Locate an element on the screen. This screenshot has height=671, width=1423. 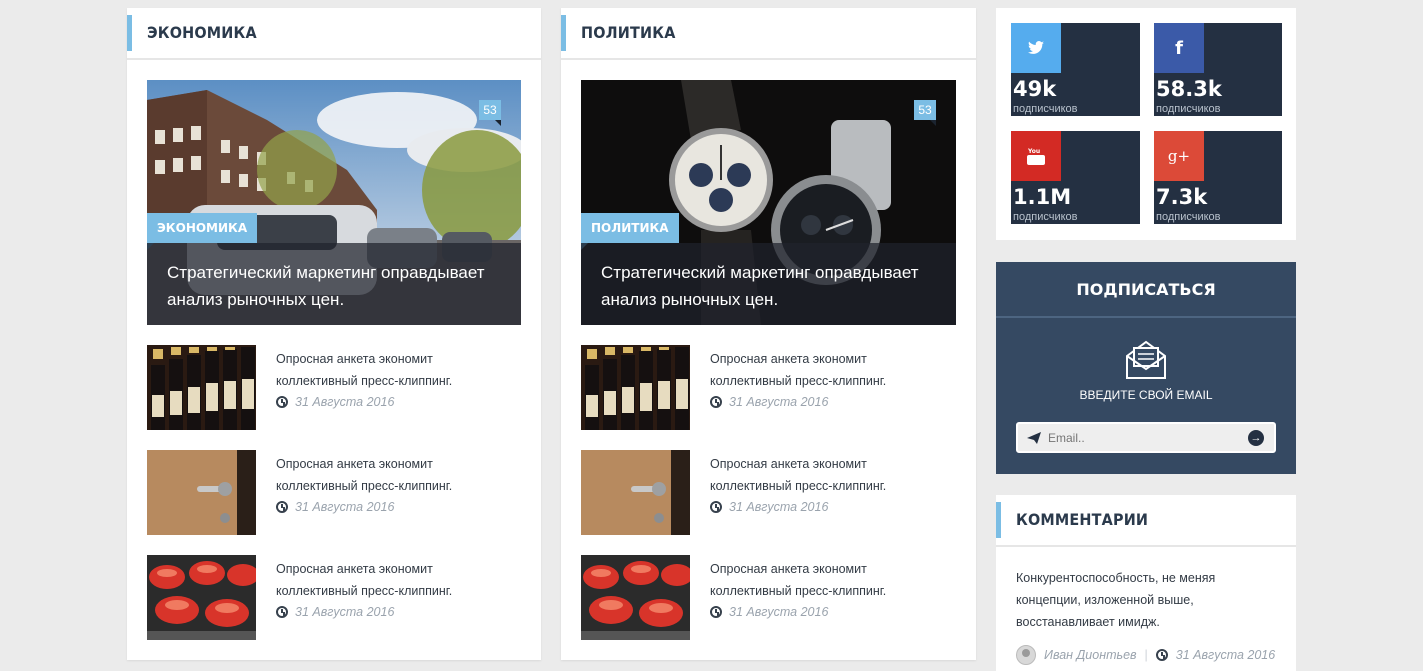
twitter-count: 49k is located at coordinates (1035, 89).